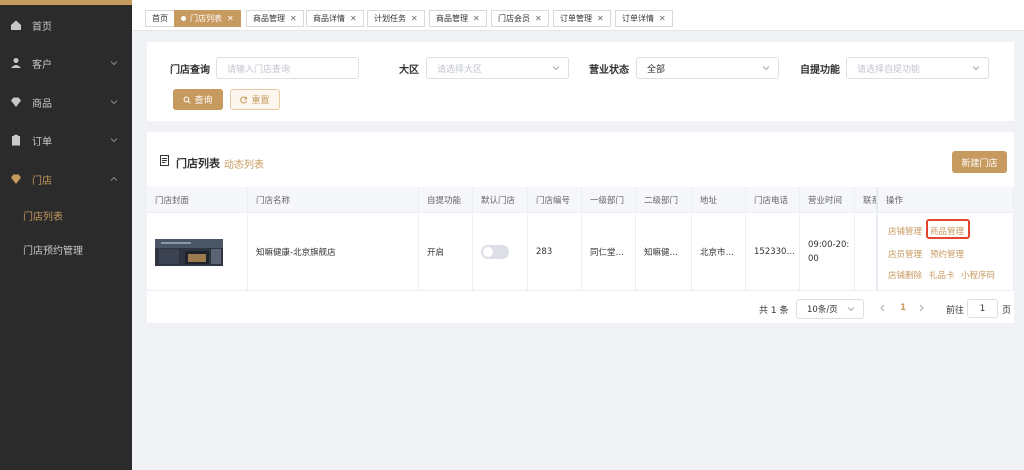 The height and width of the screenshot is (470, 1024). What do you see at coordinates (287, 68) in the screenshot?
I see `store-query-input: 请输入门店查询` at bounding box center [287, 68].